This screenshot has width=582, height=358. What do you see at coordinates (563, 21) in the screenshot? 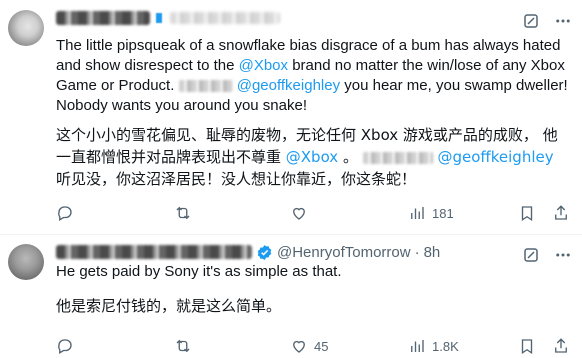
I see `more-icon` at bounding box center [563, 21].